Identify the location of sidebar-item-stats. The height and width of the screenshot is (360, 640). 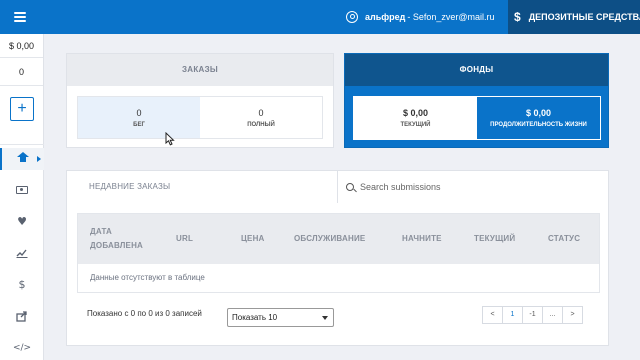
(22, 253).